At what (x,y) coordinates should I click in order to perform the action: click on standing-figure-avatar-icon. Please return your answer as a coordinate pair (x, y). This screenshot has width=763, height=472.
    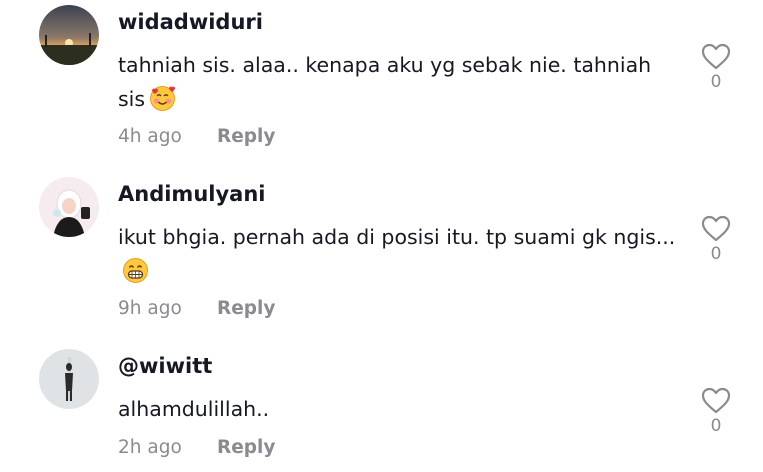
    Looking at the image, I should click on (69, 379).